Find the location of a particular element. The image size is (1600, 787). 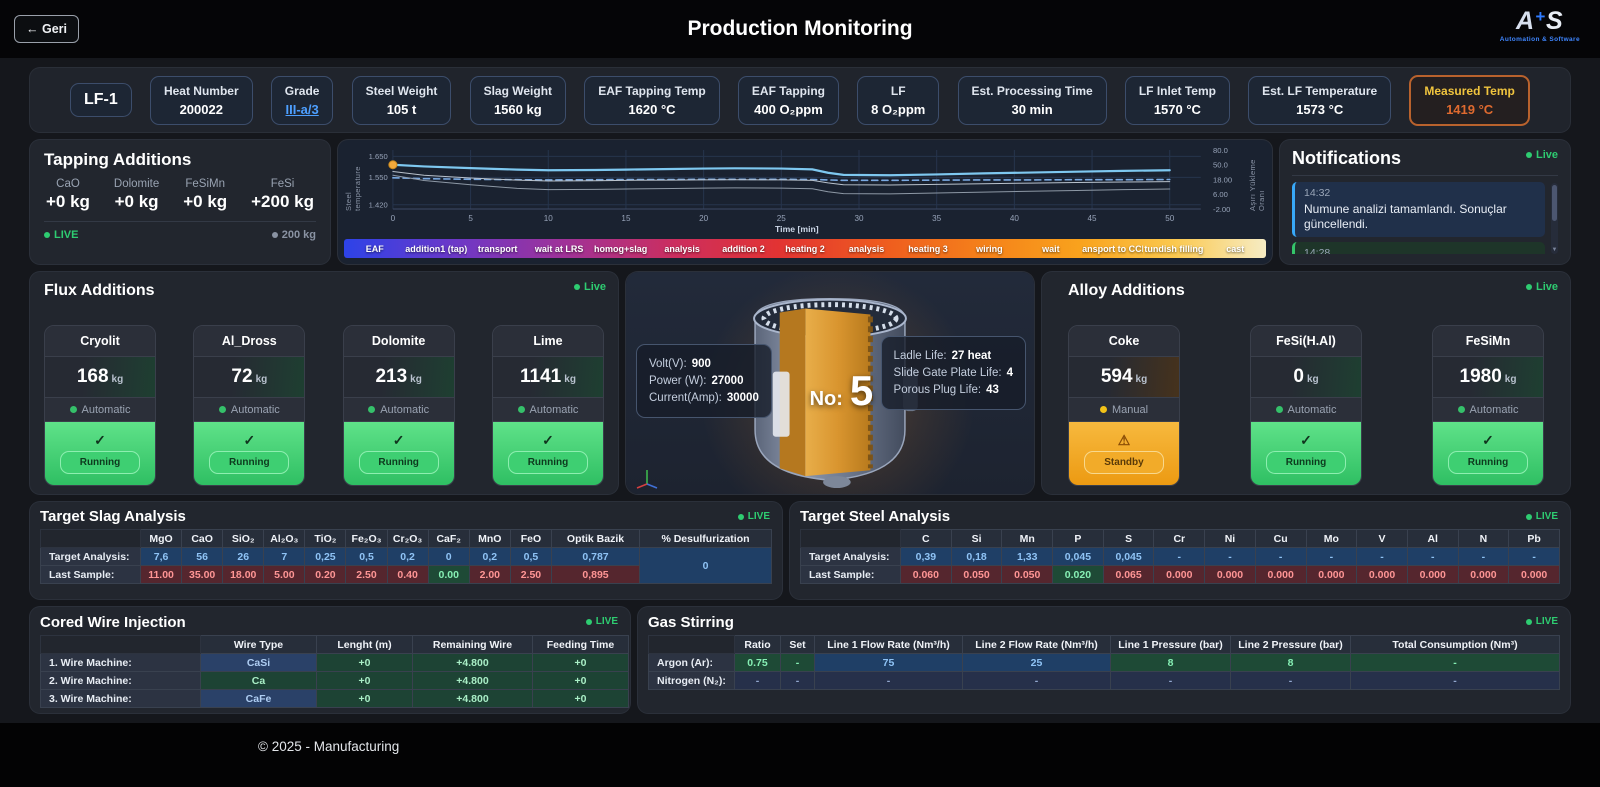

mode-dot-icon is located at coordinates (521, 409).